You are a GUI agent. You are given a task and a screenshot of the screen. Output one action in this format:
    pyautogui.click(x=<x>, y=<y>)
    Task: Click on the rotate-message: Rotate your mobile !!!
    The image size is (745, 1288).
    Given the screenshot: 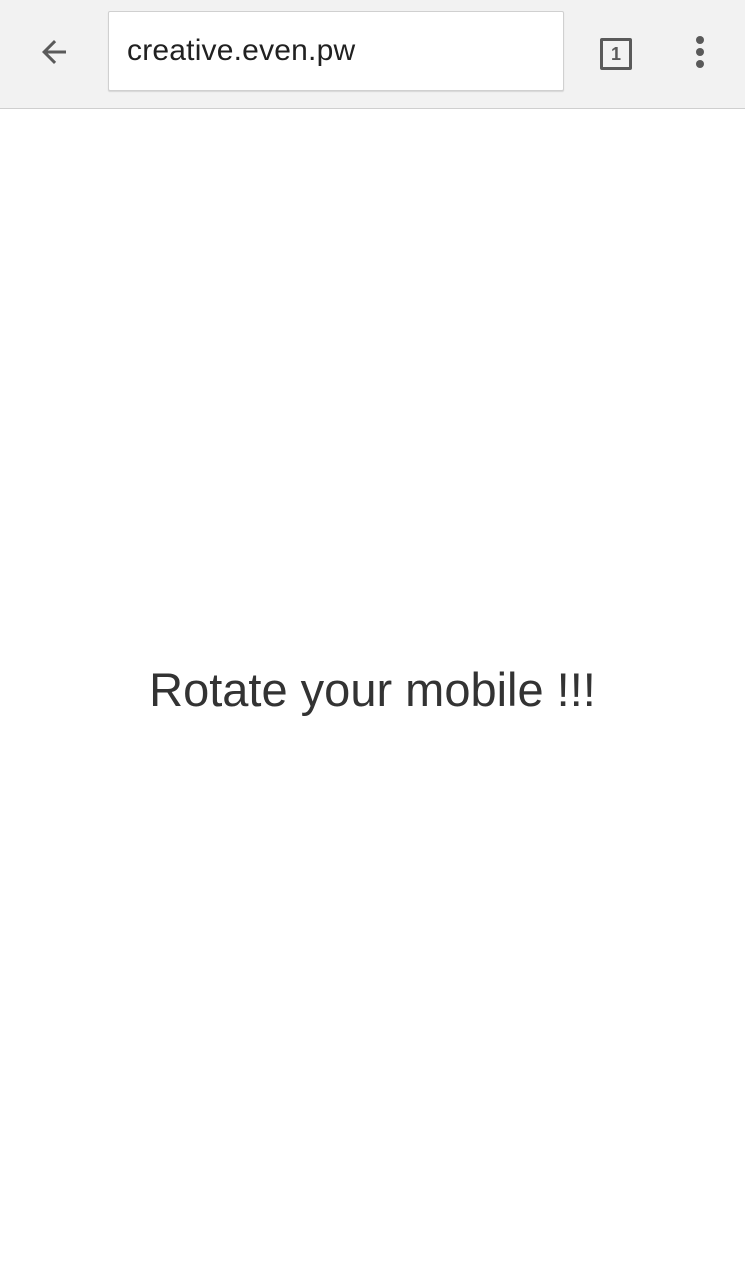 What is the action you would take?
    pyautogui.click(x=372, y=689)
    